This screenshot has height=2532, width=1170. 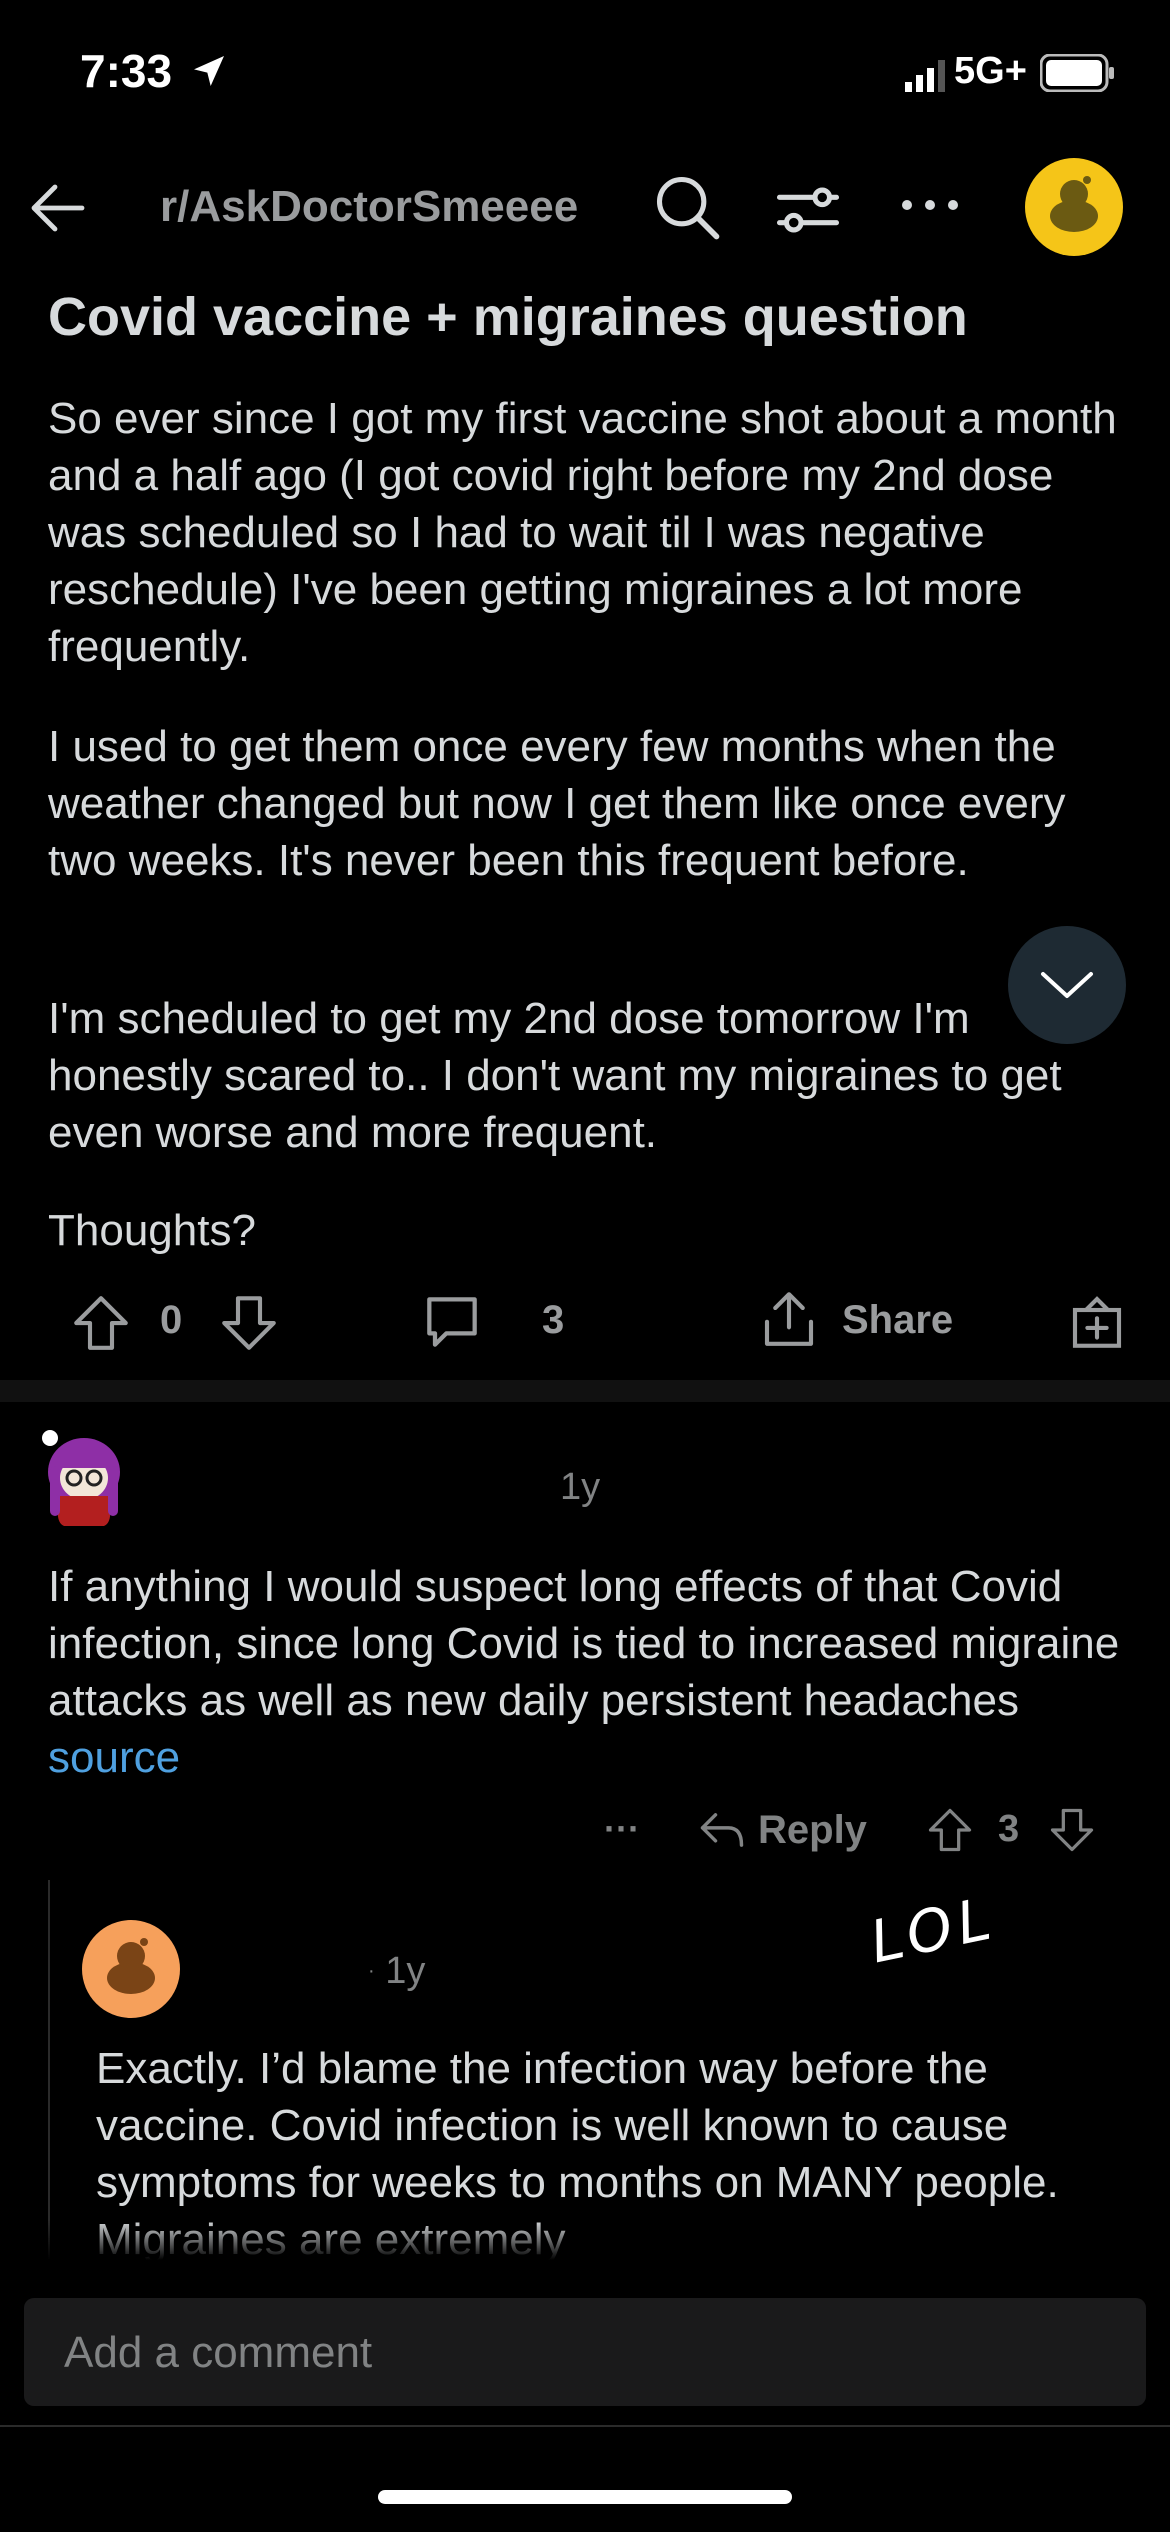 I want to click on share-icon, so click(x=789, y=1319).